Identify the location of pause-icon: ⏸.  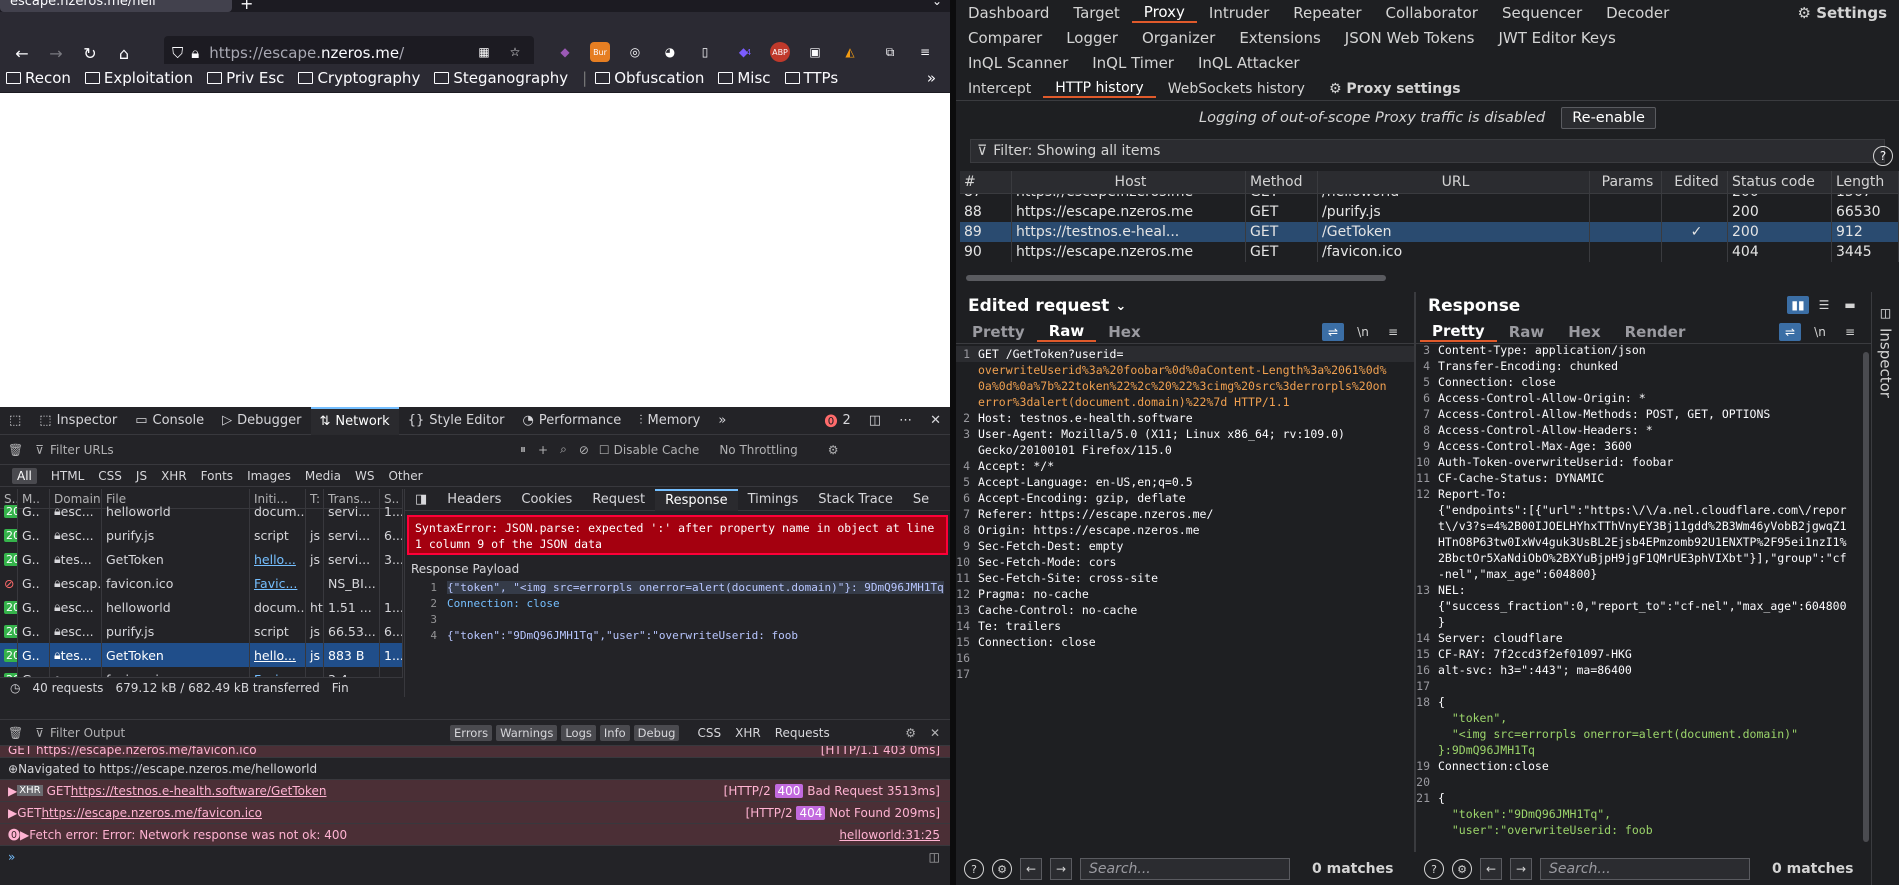
(523, 449).